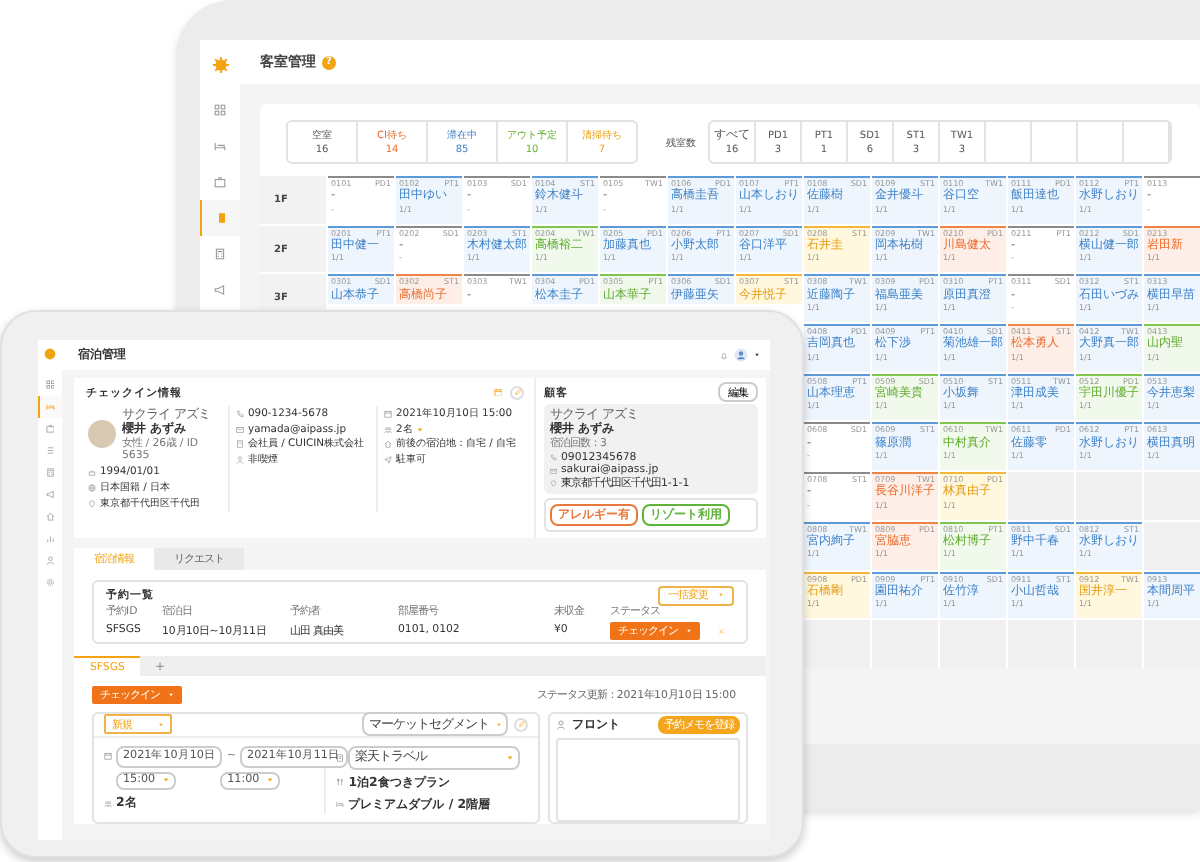  Describe the element at coordinates (340, 757) in the screenshot. I see `document-icon` at that location.